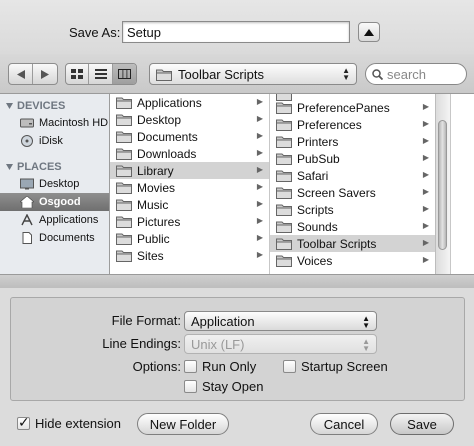 The image size is (474, 446). Describe the element at coordinates (189, 204) in the screenshot. I see `list-item: Music ▶` at that location.